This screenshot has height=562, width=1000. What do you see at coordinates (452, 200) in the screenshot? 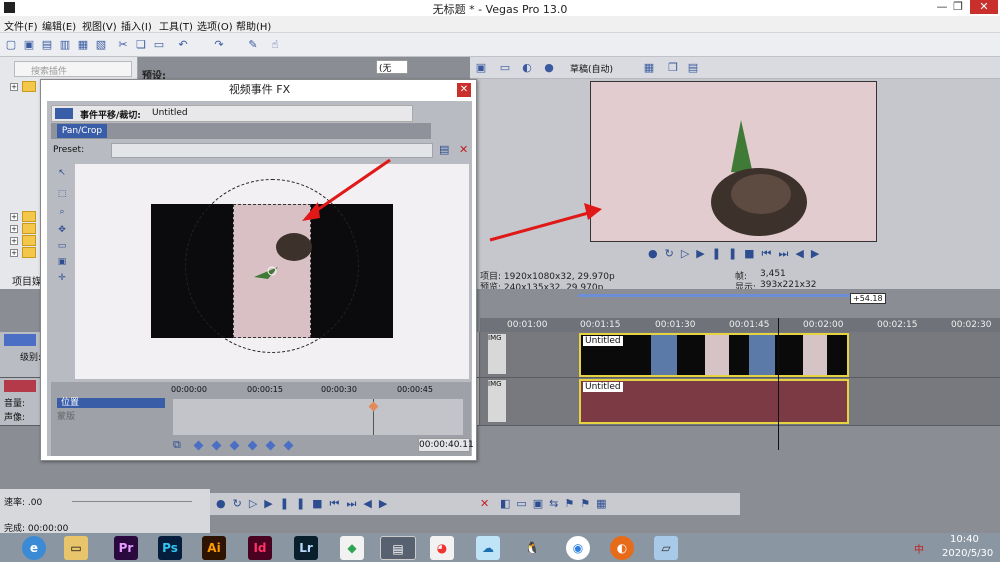
I see `annotation-arrows` at bounding box center [452, 200].